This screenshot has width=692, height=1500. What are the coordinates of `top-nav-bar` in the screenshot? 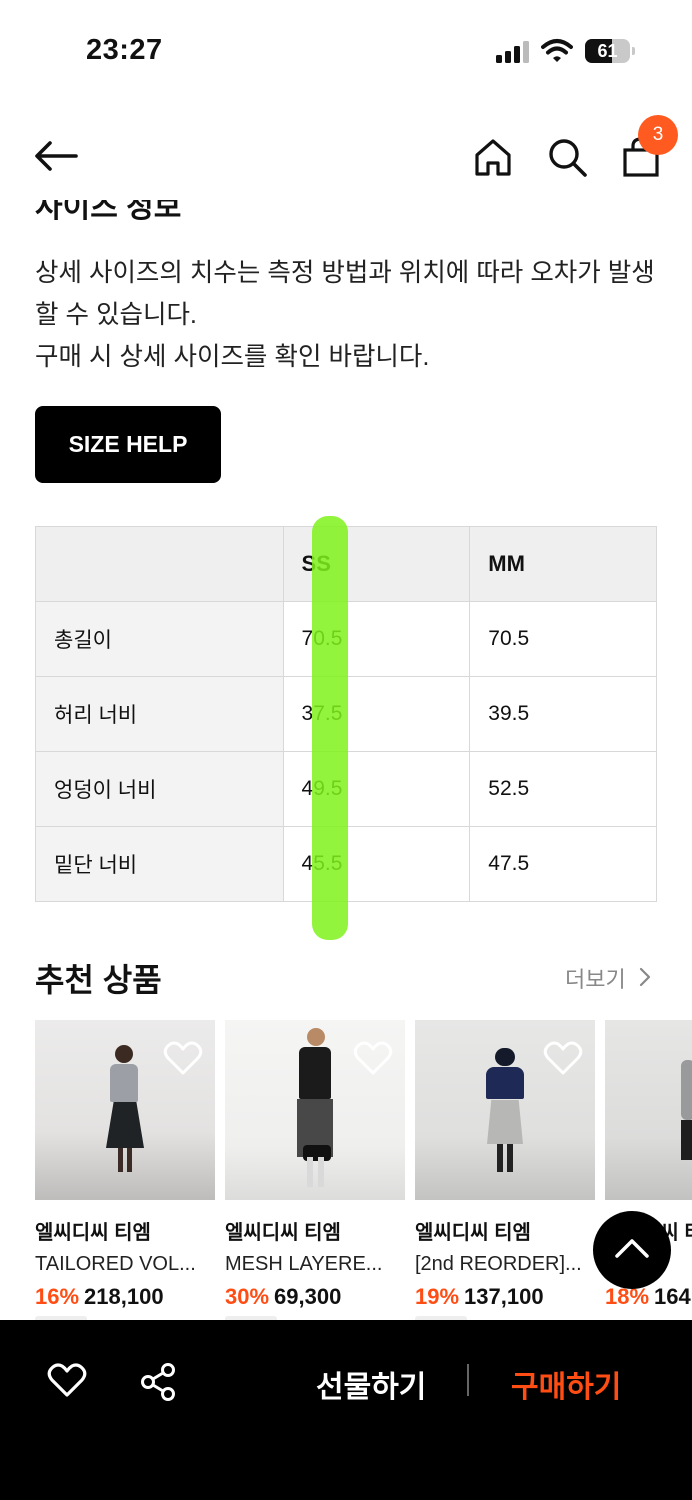 It's located at (346, 155).